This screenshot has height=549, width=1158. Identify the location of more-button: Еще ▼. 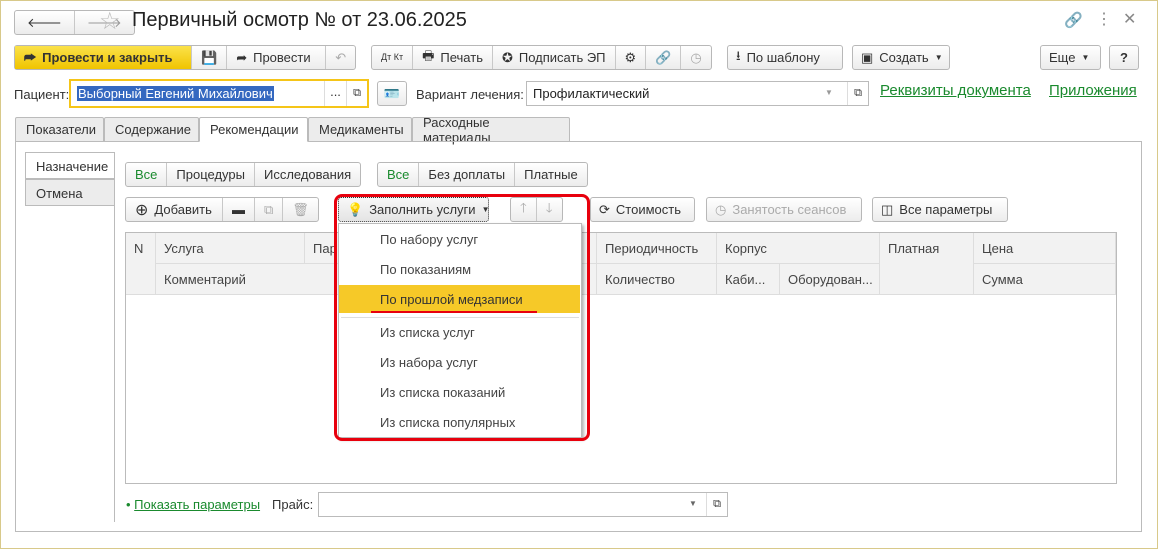
(1070, 57).